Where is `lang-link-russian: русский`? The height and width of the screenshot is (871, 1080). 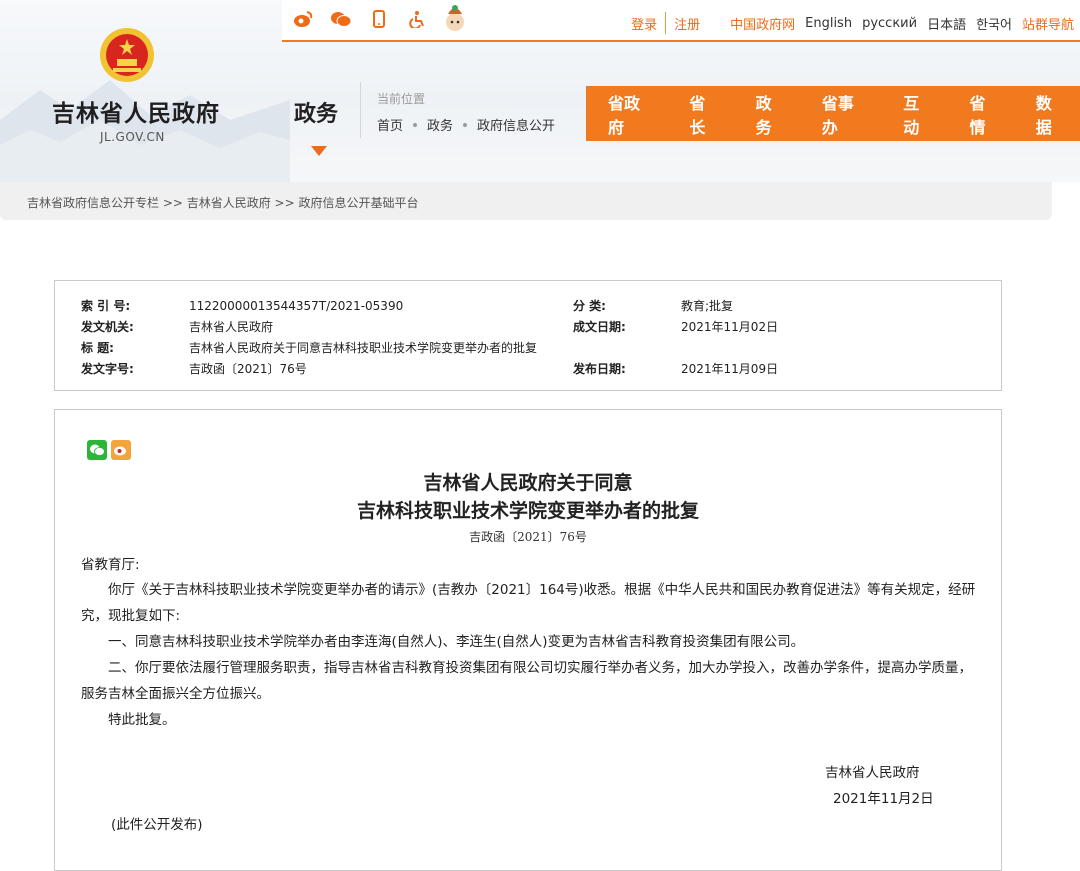
lang-link-russian: русский is located at coordinates (889, 23).